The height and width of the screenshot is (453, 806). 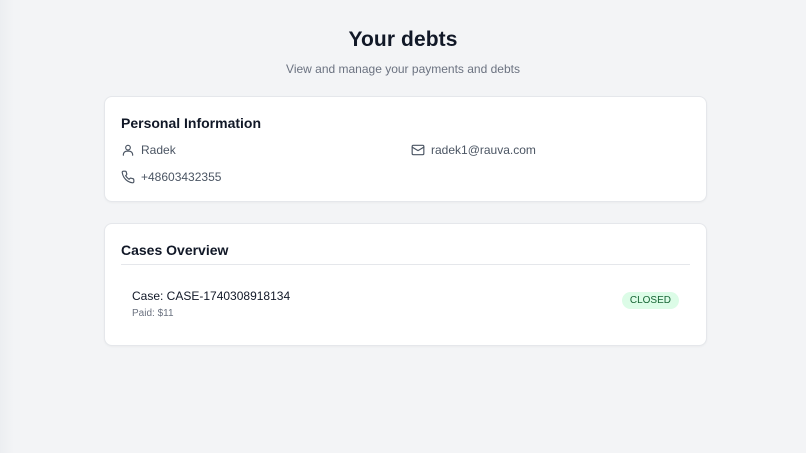 What do you see at coordinates (211, 296) in the screenshot?
I see `case-id: Case: CASE-1740308918134` at bounding box center [211, 296].